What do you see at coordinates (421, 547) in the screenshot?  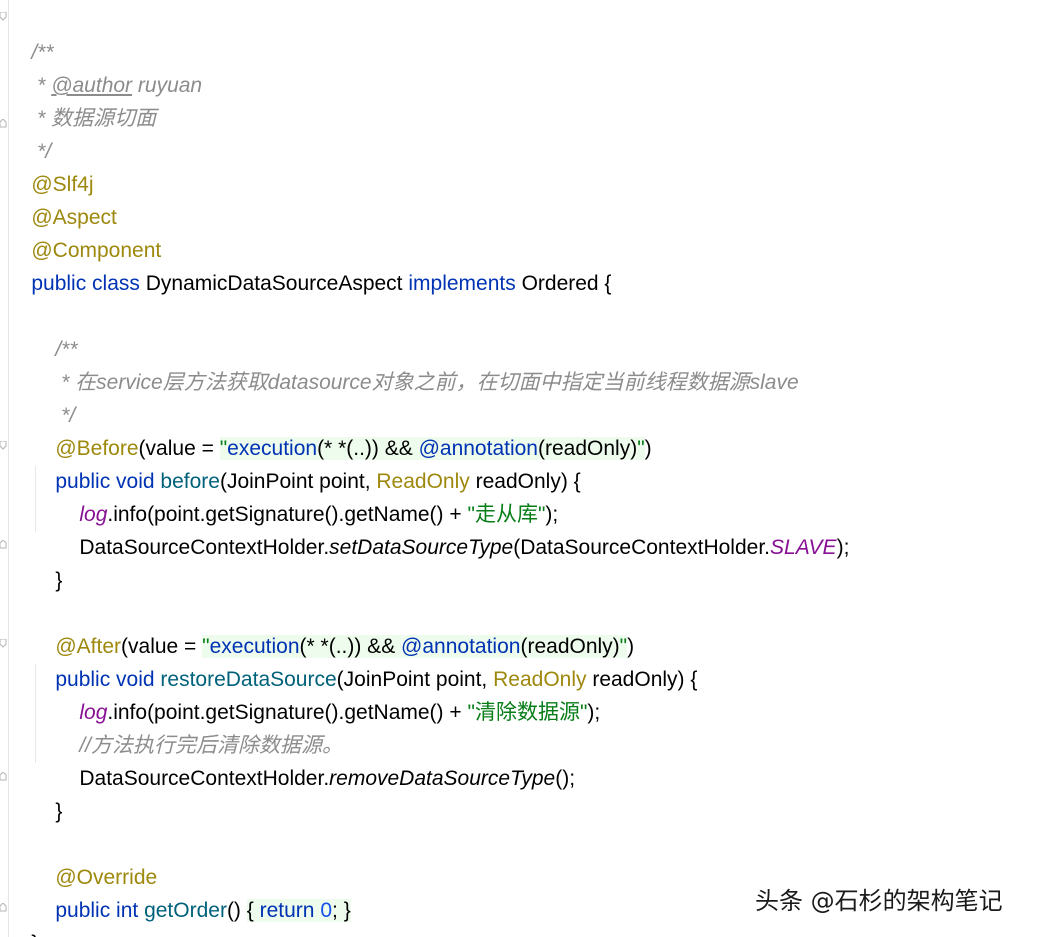 I see `static-method: setDataSourceType` at bounding box center [421, 547].